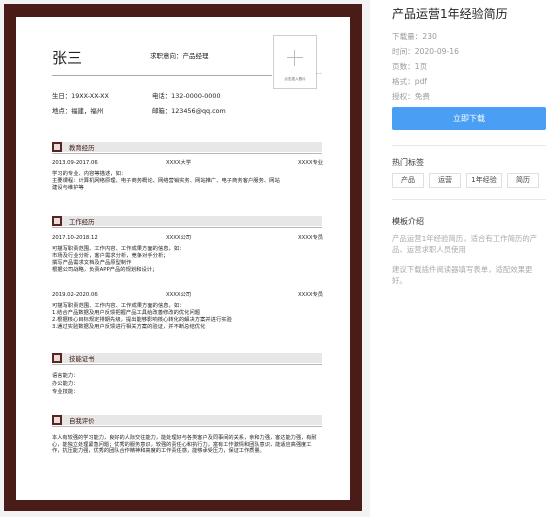  What do you see at coordinates (179, 56) in the screenshot?
I see `job-target: 求职意向：产品经理` at bounding box center [179, 56].